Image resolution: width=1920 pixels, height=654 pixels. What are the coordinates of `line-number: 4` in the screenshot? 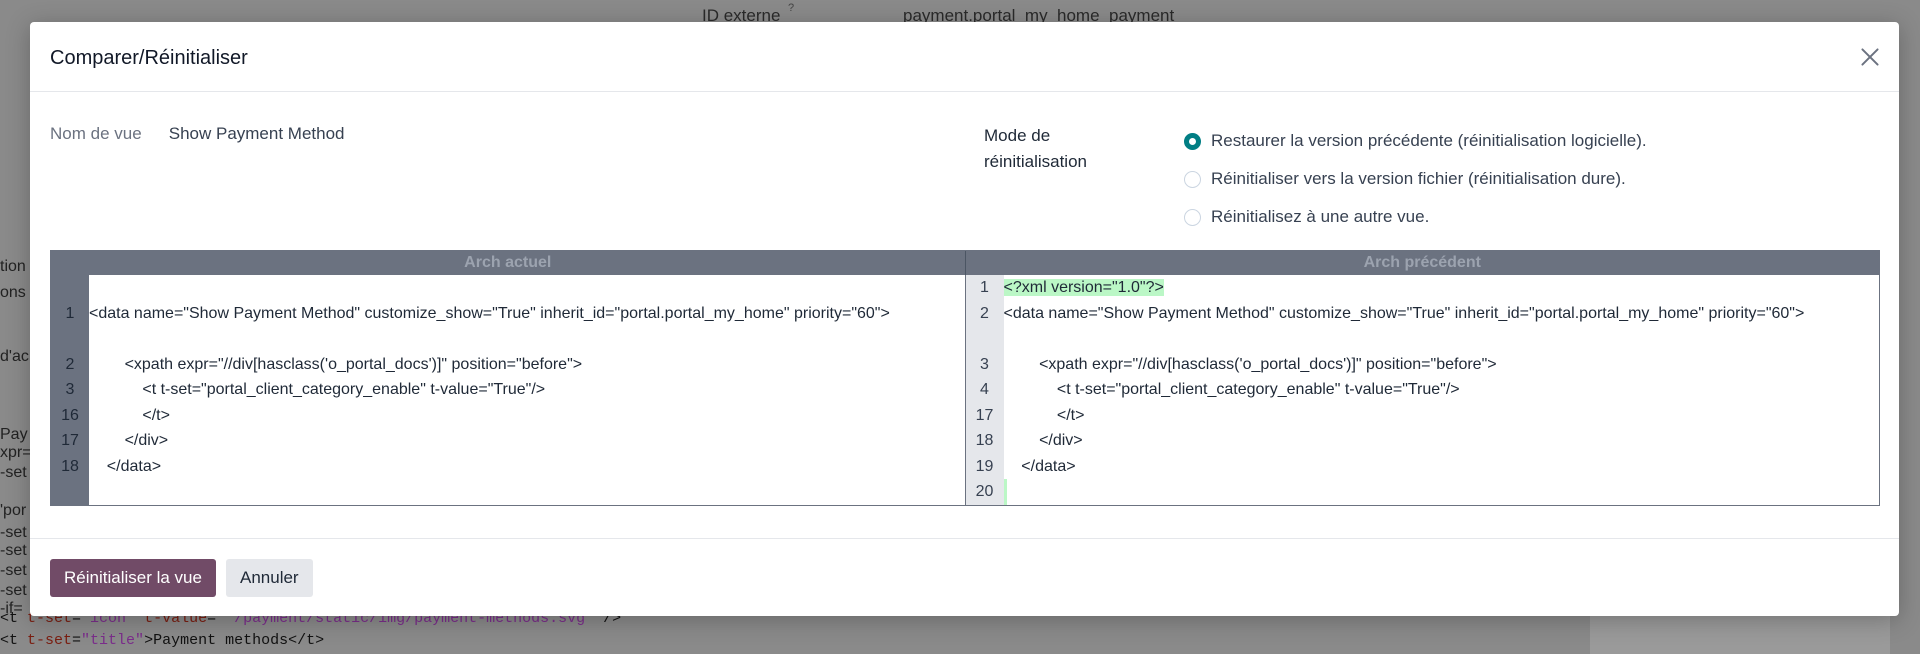 It's located at (984, 389).